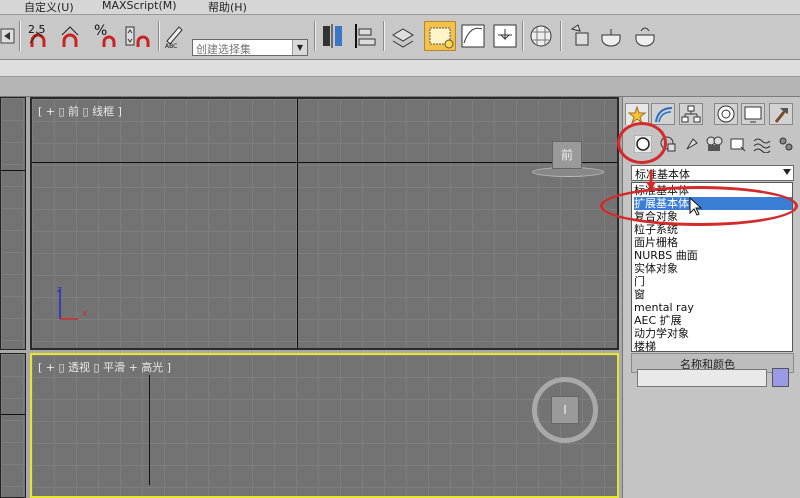 The height and width of the screenshot is (498, 800). Describe the element at coordinates (107, 36) in the screenshot. I see `percent-snap-button: %` at that location.